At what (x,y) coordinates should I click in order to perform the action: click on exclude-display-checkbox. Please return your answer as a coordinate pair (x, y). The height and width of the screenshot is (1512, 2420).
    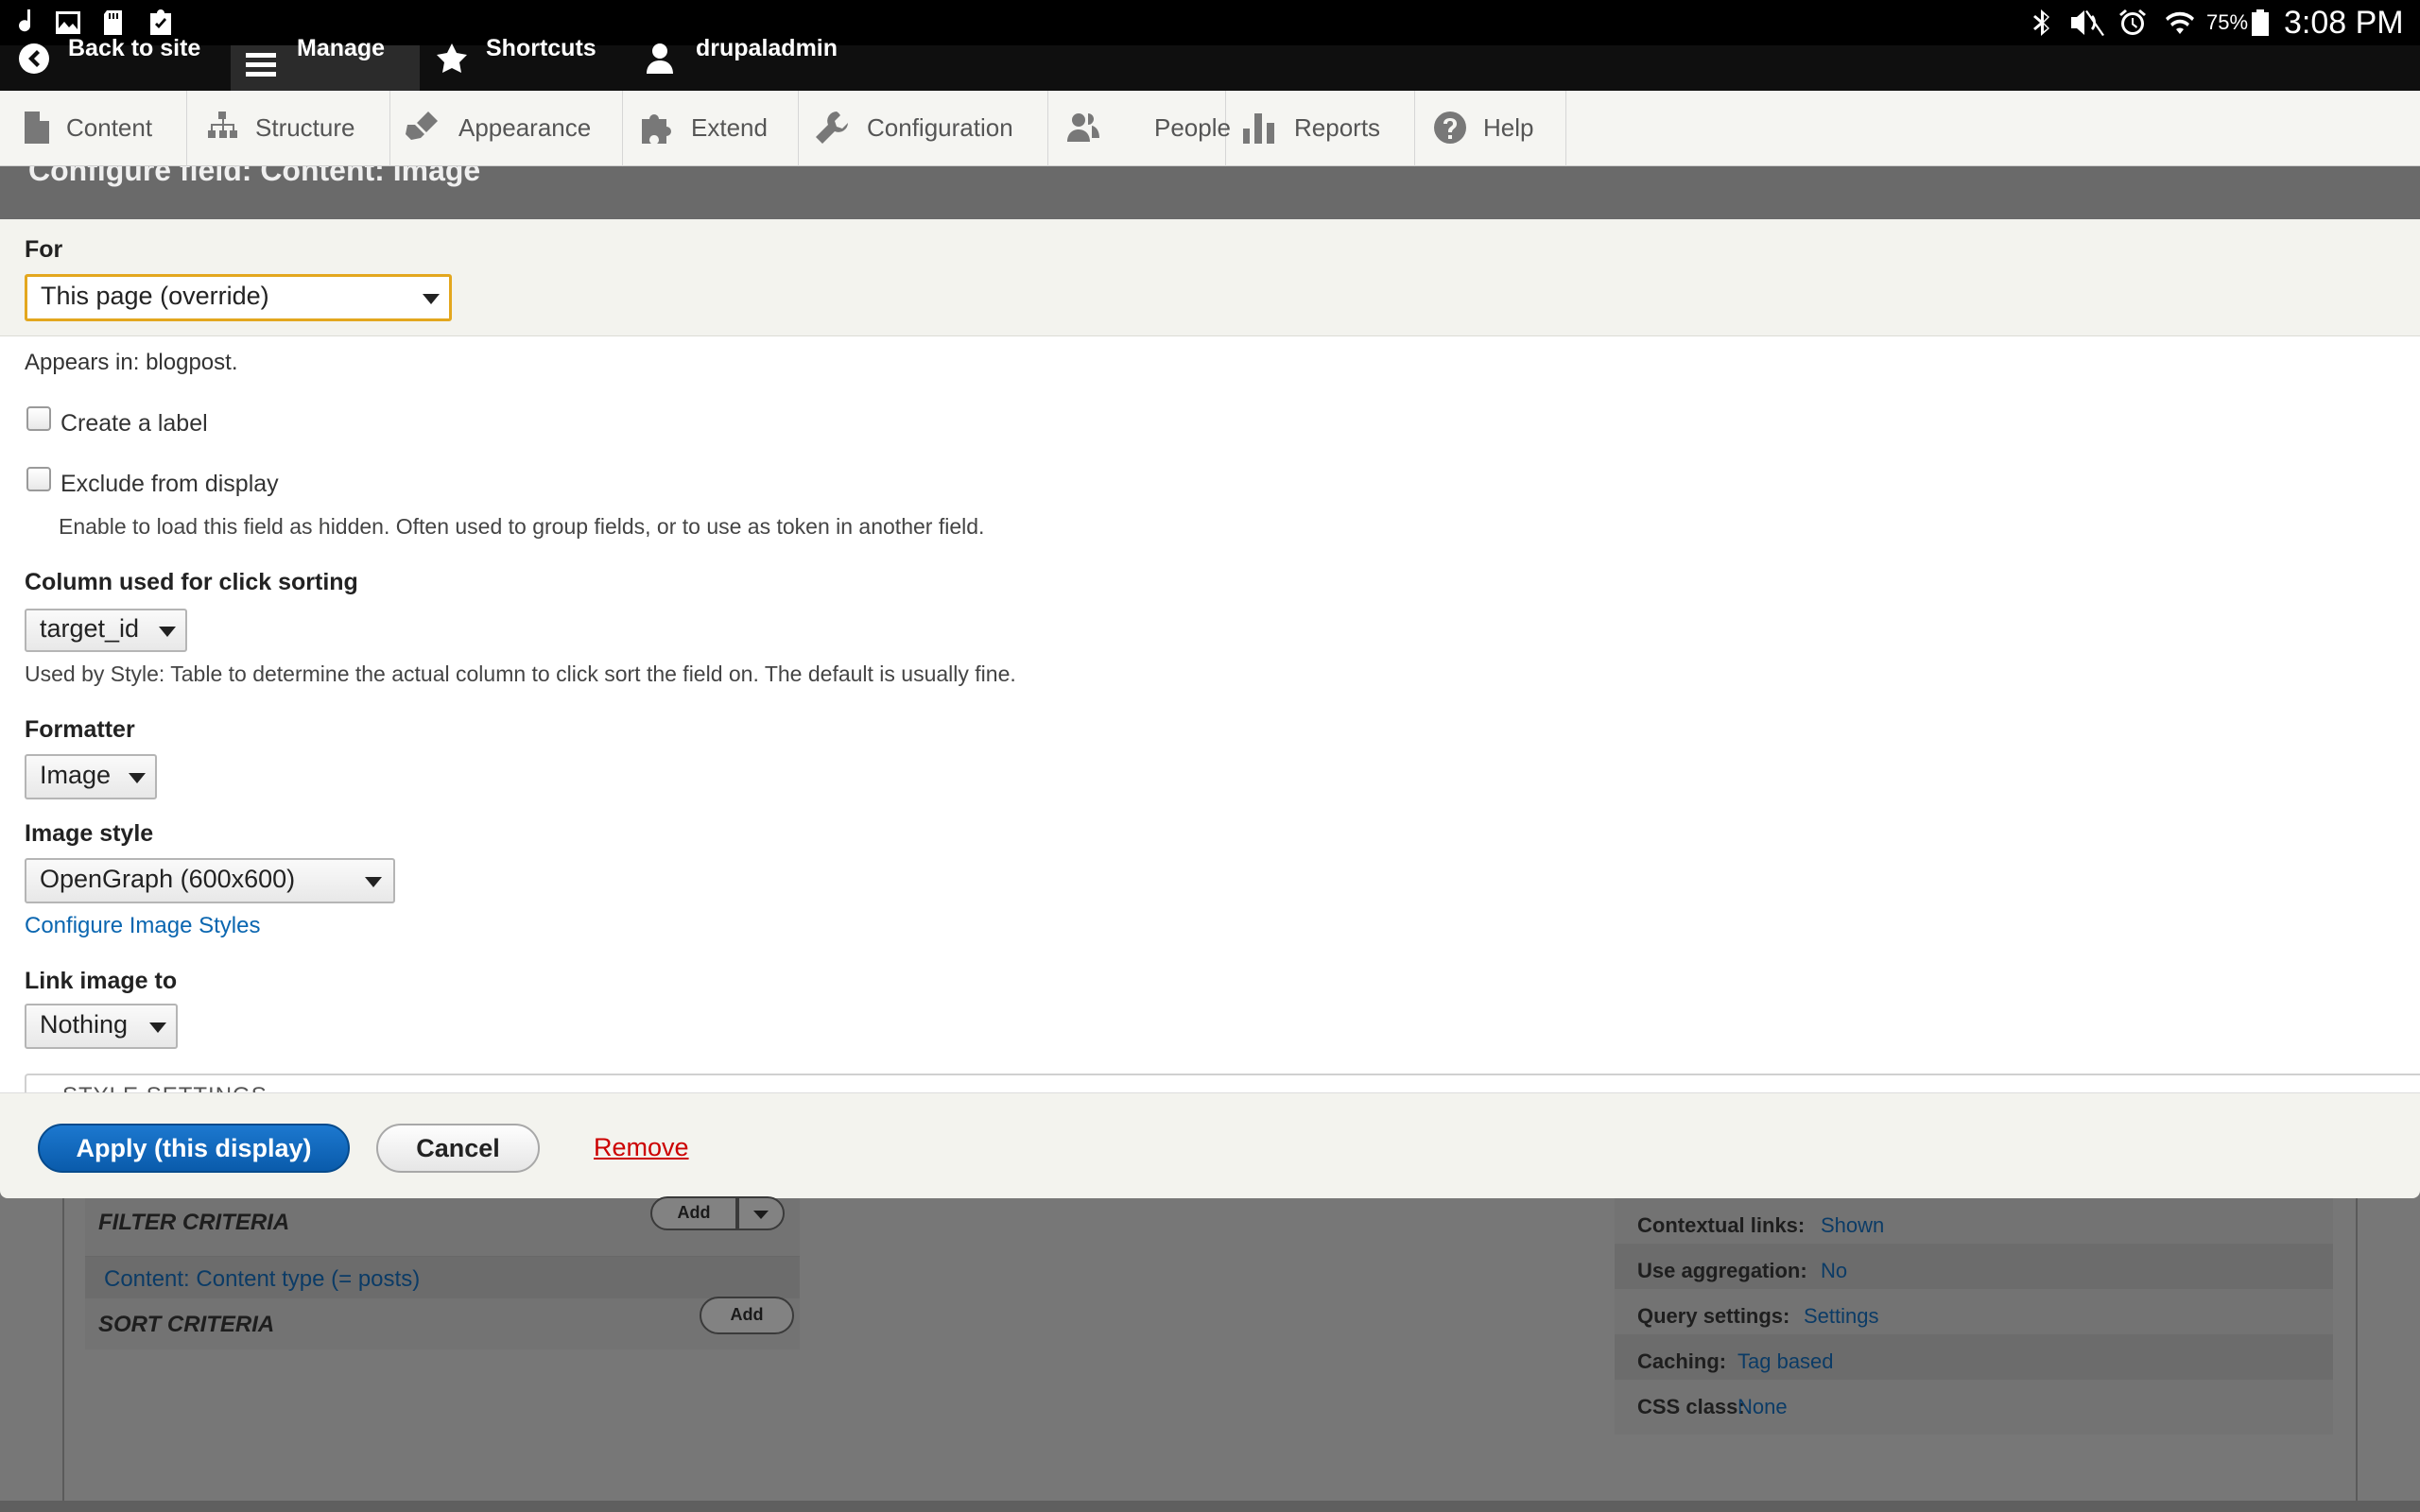
    Looking at the image, I should click on (38, 479).